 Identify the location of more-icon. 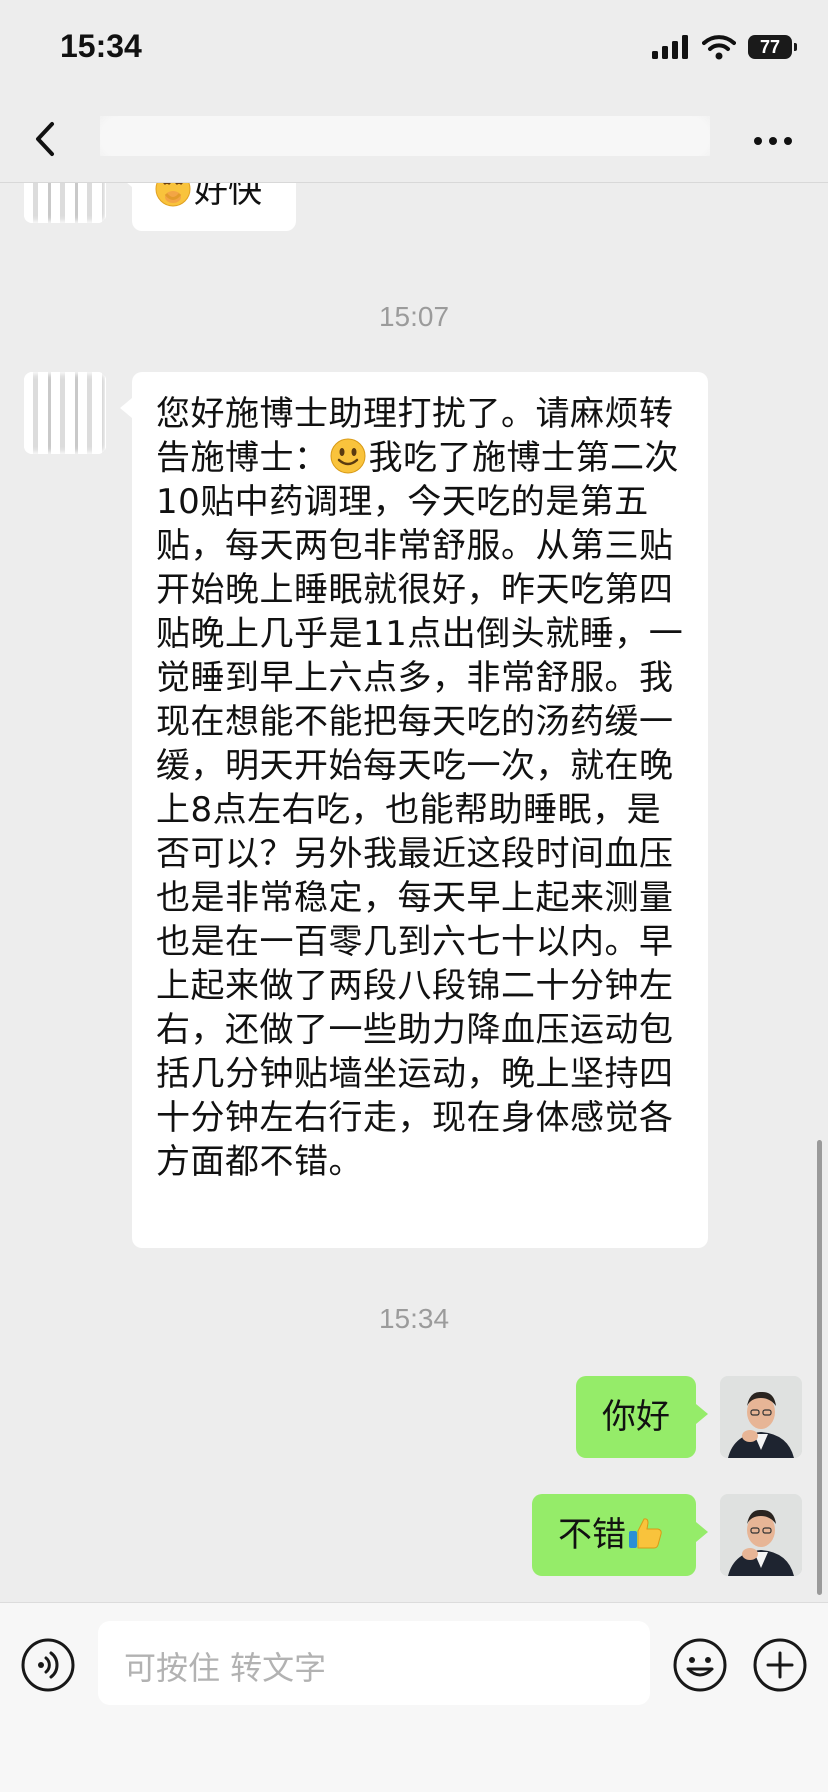
(773, 141).